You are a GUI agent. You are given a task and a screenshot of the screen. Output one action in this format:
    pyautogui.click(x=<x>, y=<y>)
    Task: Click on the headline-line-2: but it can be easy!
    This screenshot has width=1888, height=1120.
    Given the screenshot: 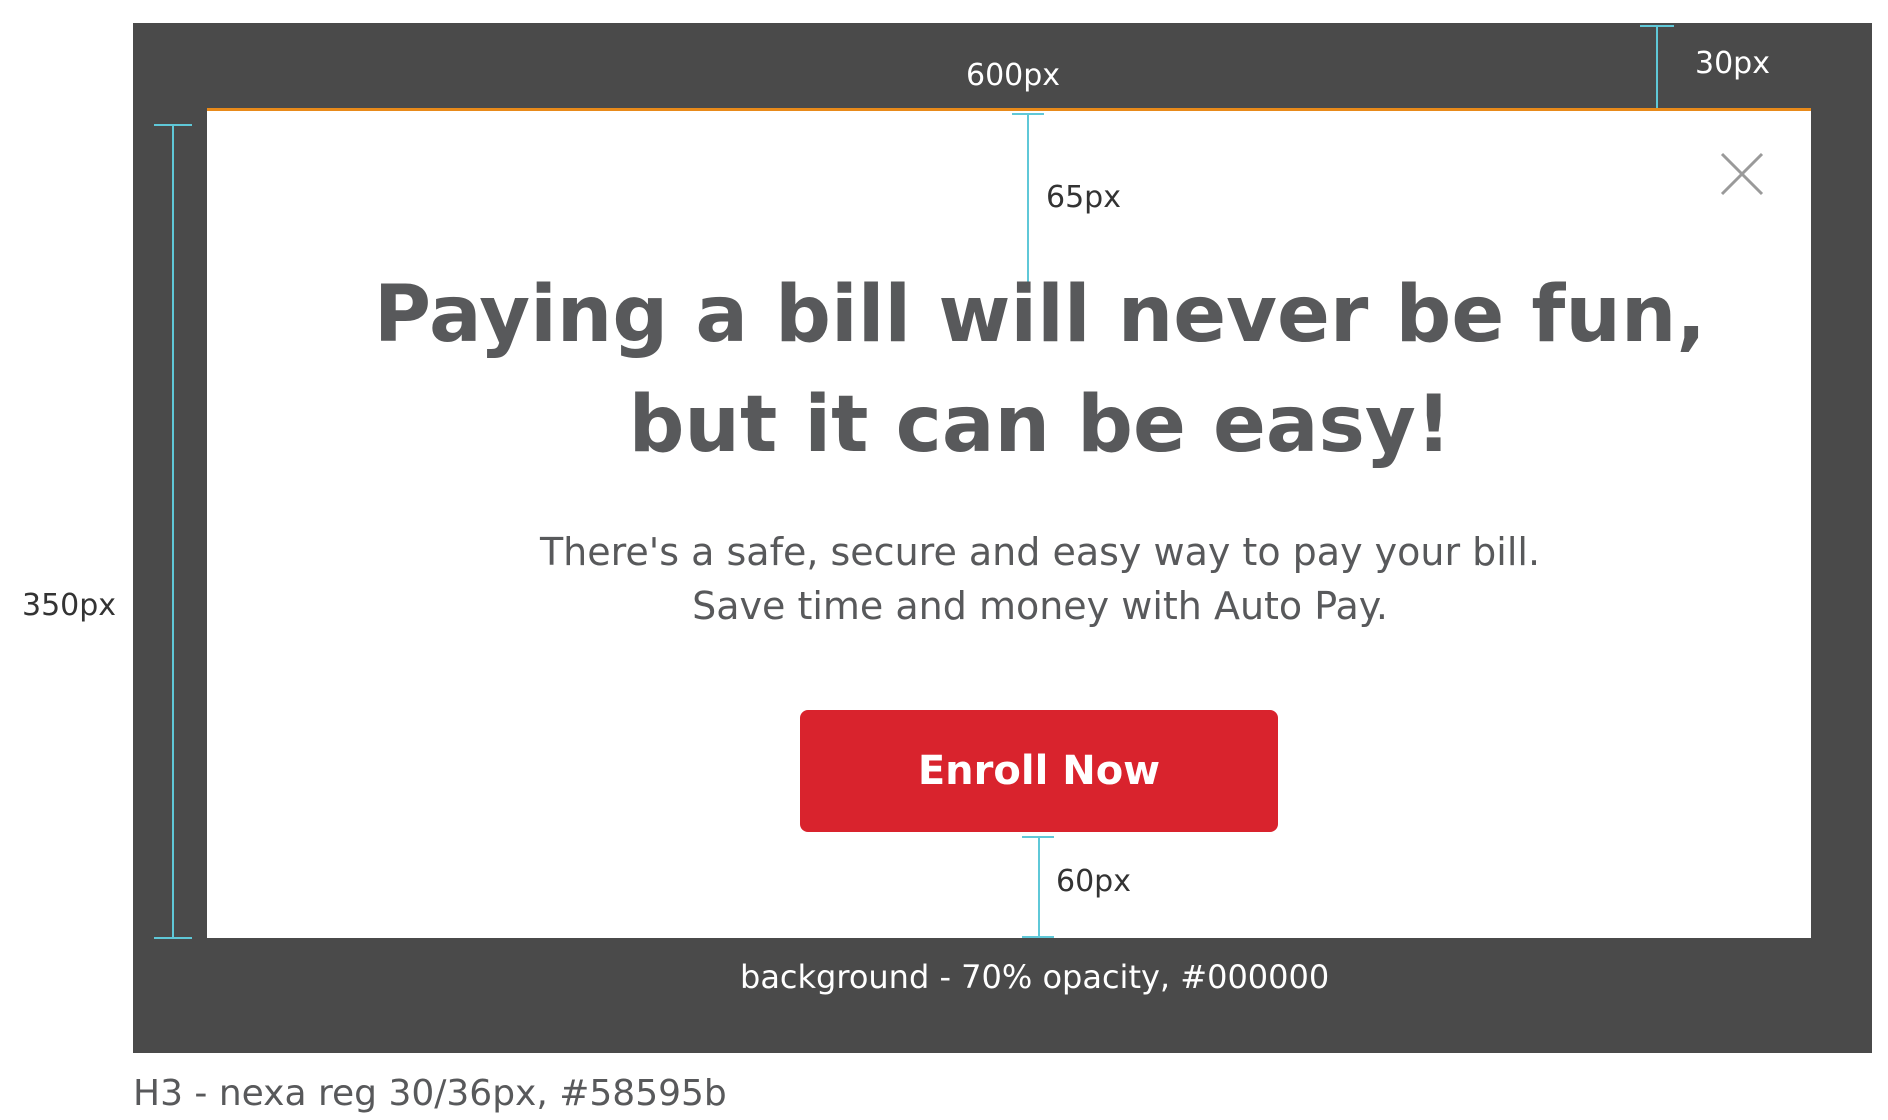 What is the action you would take?
    pyautogui.click(x=1040, y=425)
    